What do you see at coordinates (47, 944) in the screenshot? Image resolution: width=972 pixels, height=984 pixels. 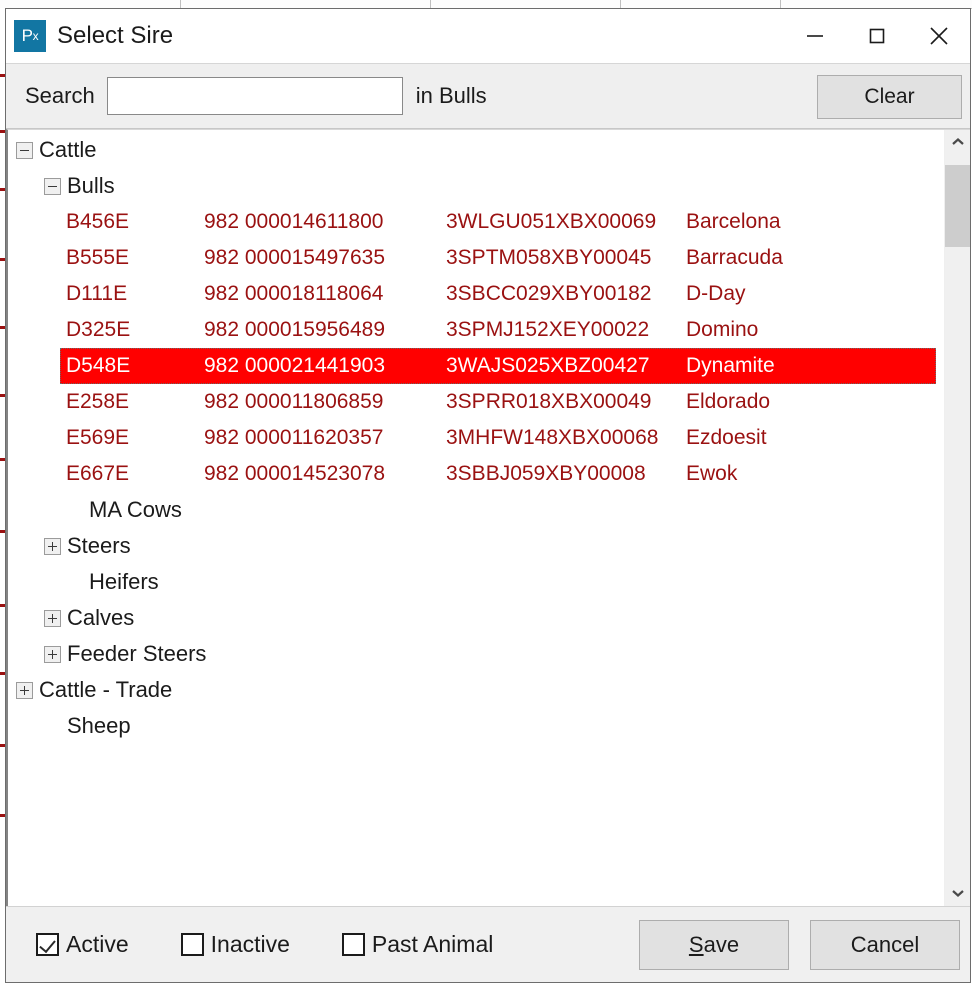 I see `checkbox-checked-icon` at bounding box center [47, 944].